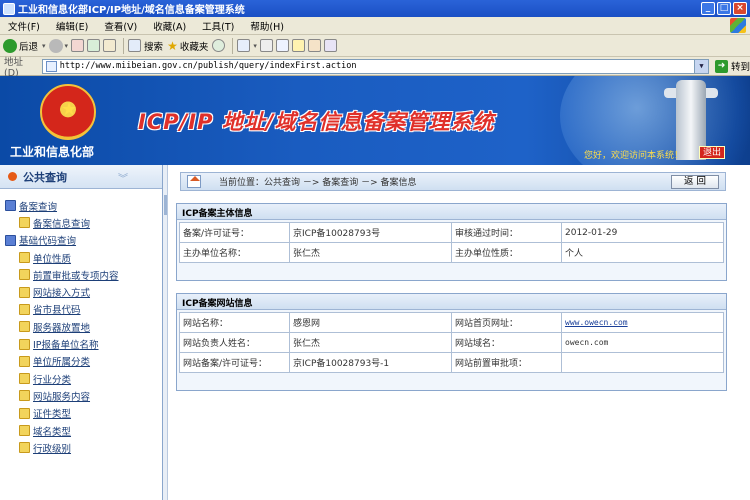 The width and height of the screenshot is (750, 500). Describe the element at coordinates (219, 45) in the screenshot. I see `history-icon` at that location.